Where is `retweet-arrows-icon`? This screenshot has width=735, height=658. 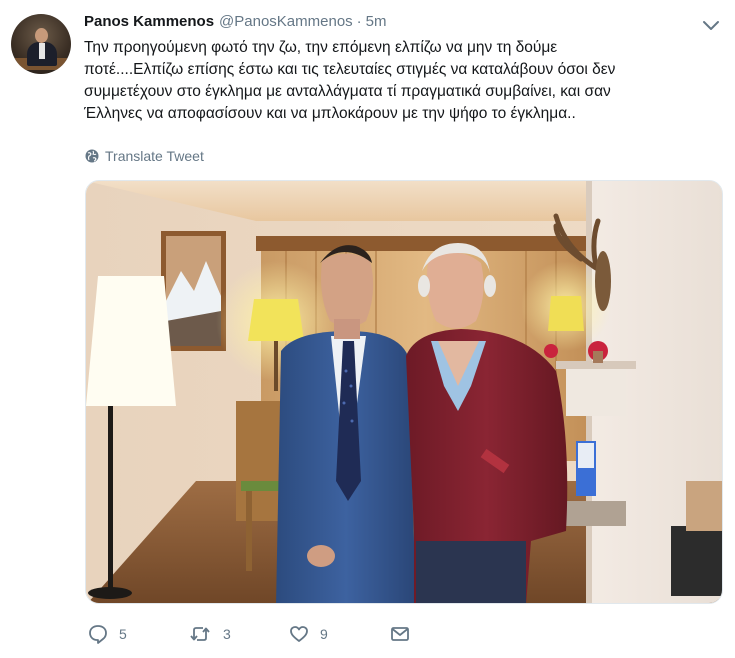
retweet-arrows-icon is located at coordinates (200, 634).